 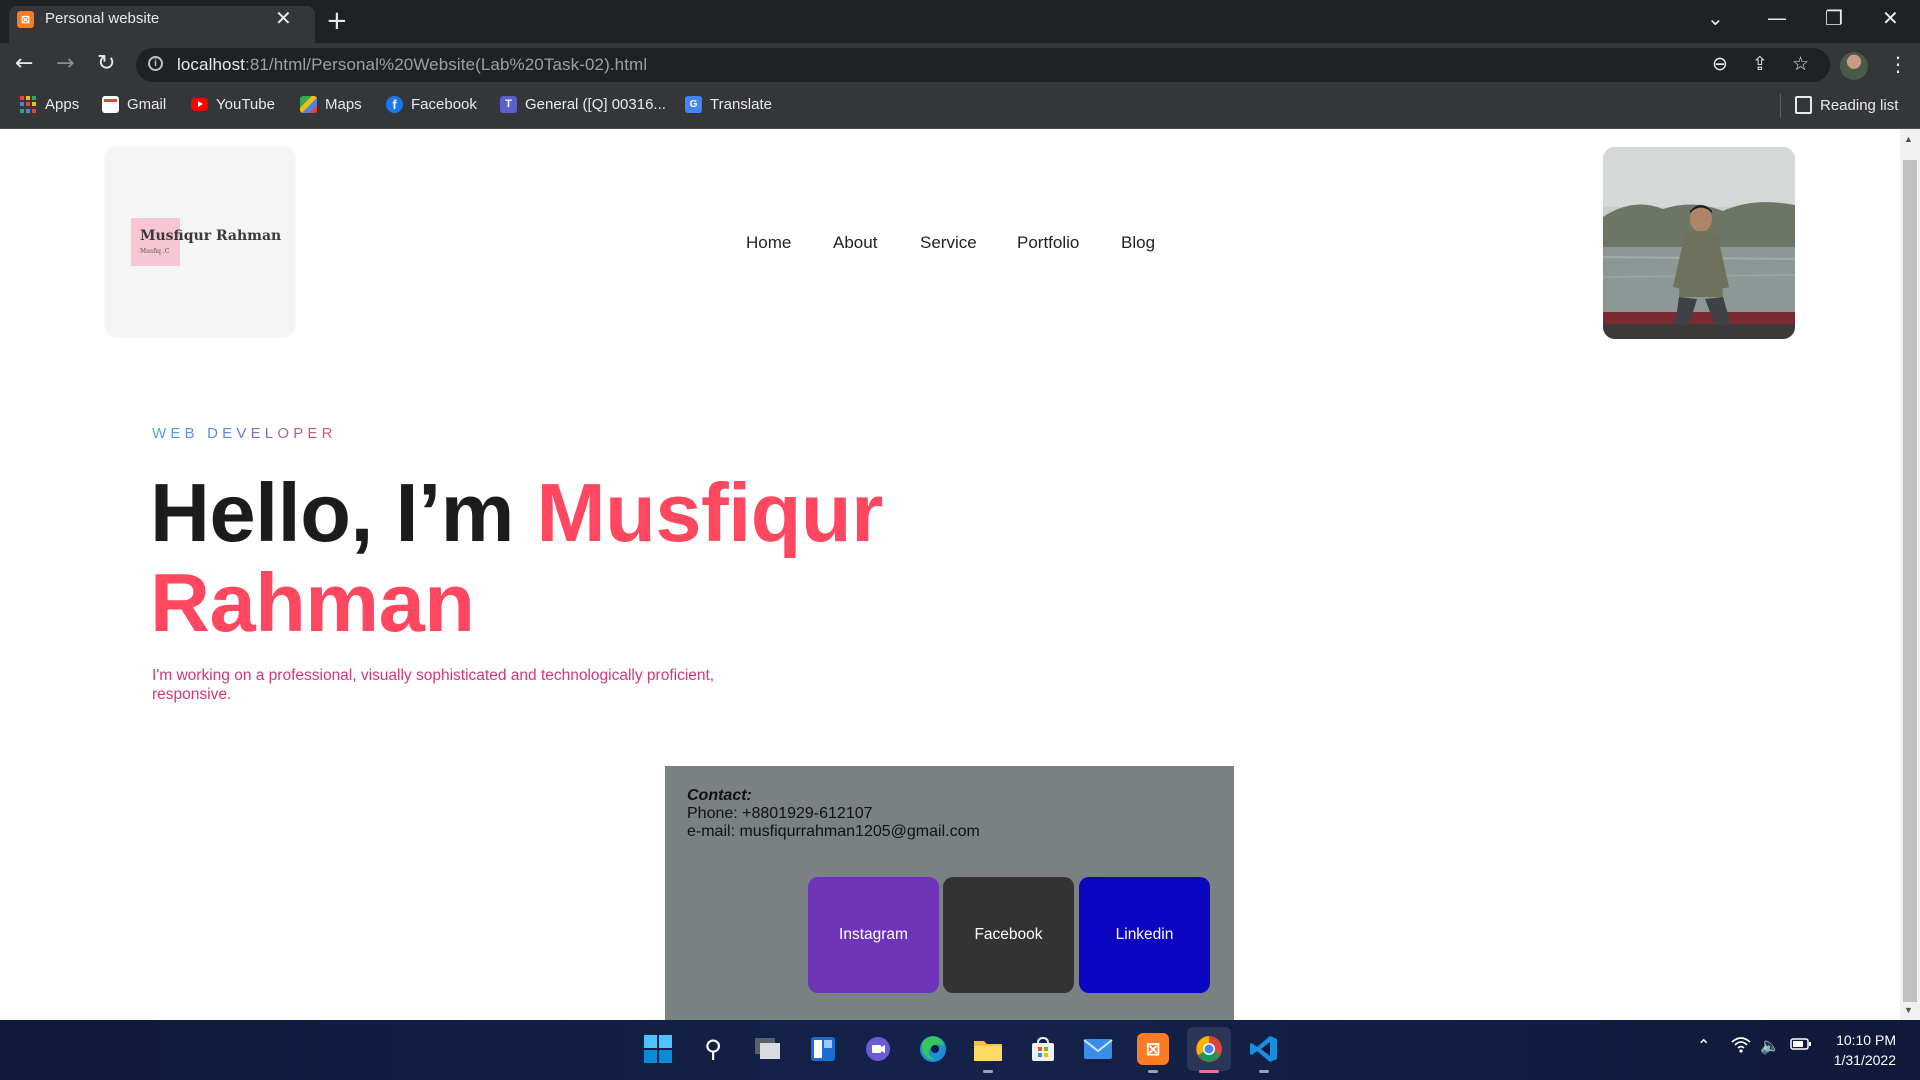 What do you see at coordinates (1264, 1071) in the screenshot?
I see `vscode-running-indicator` at bounding box center [1264, 1071].